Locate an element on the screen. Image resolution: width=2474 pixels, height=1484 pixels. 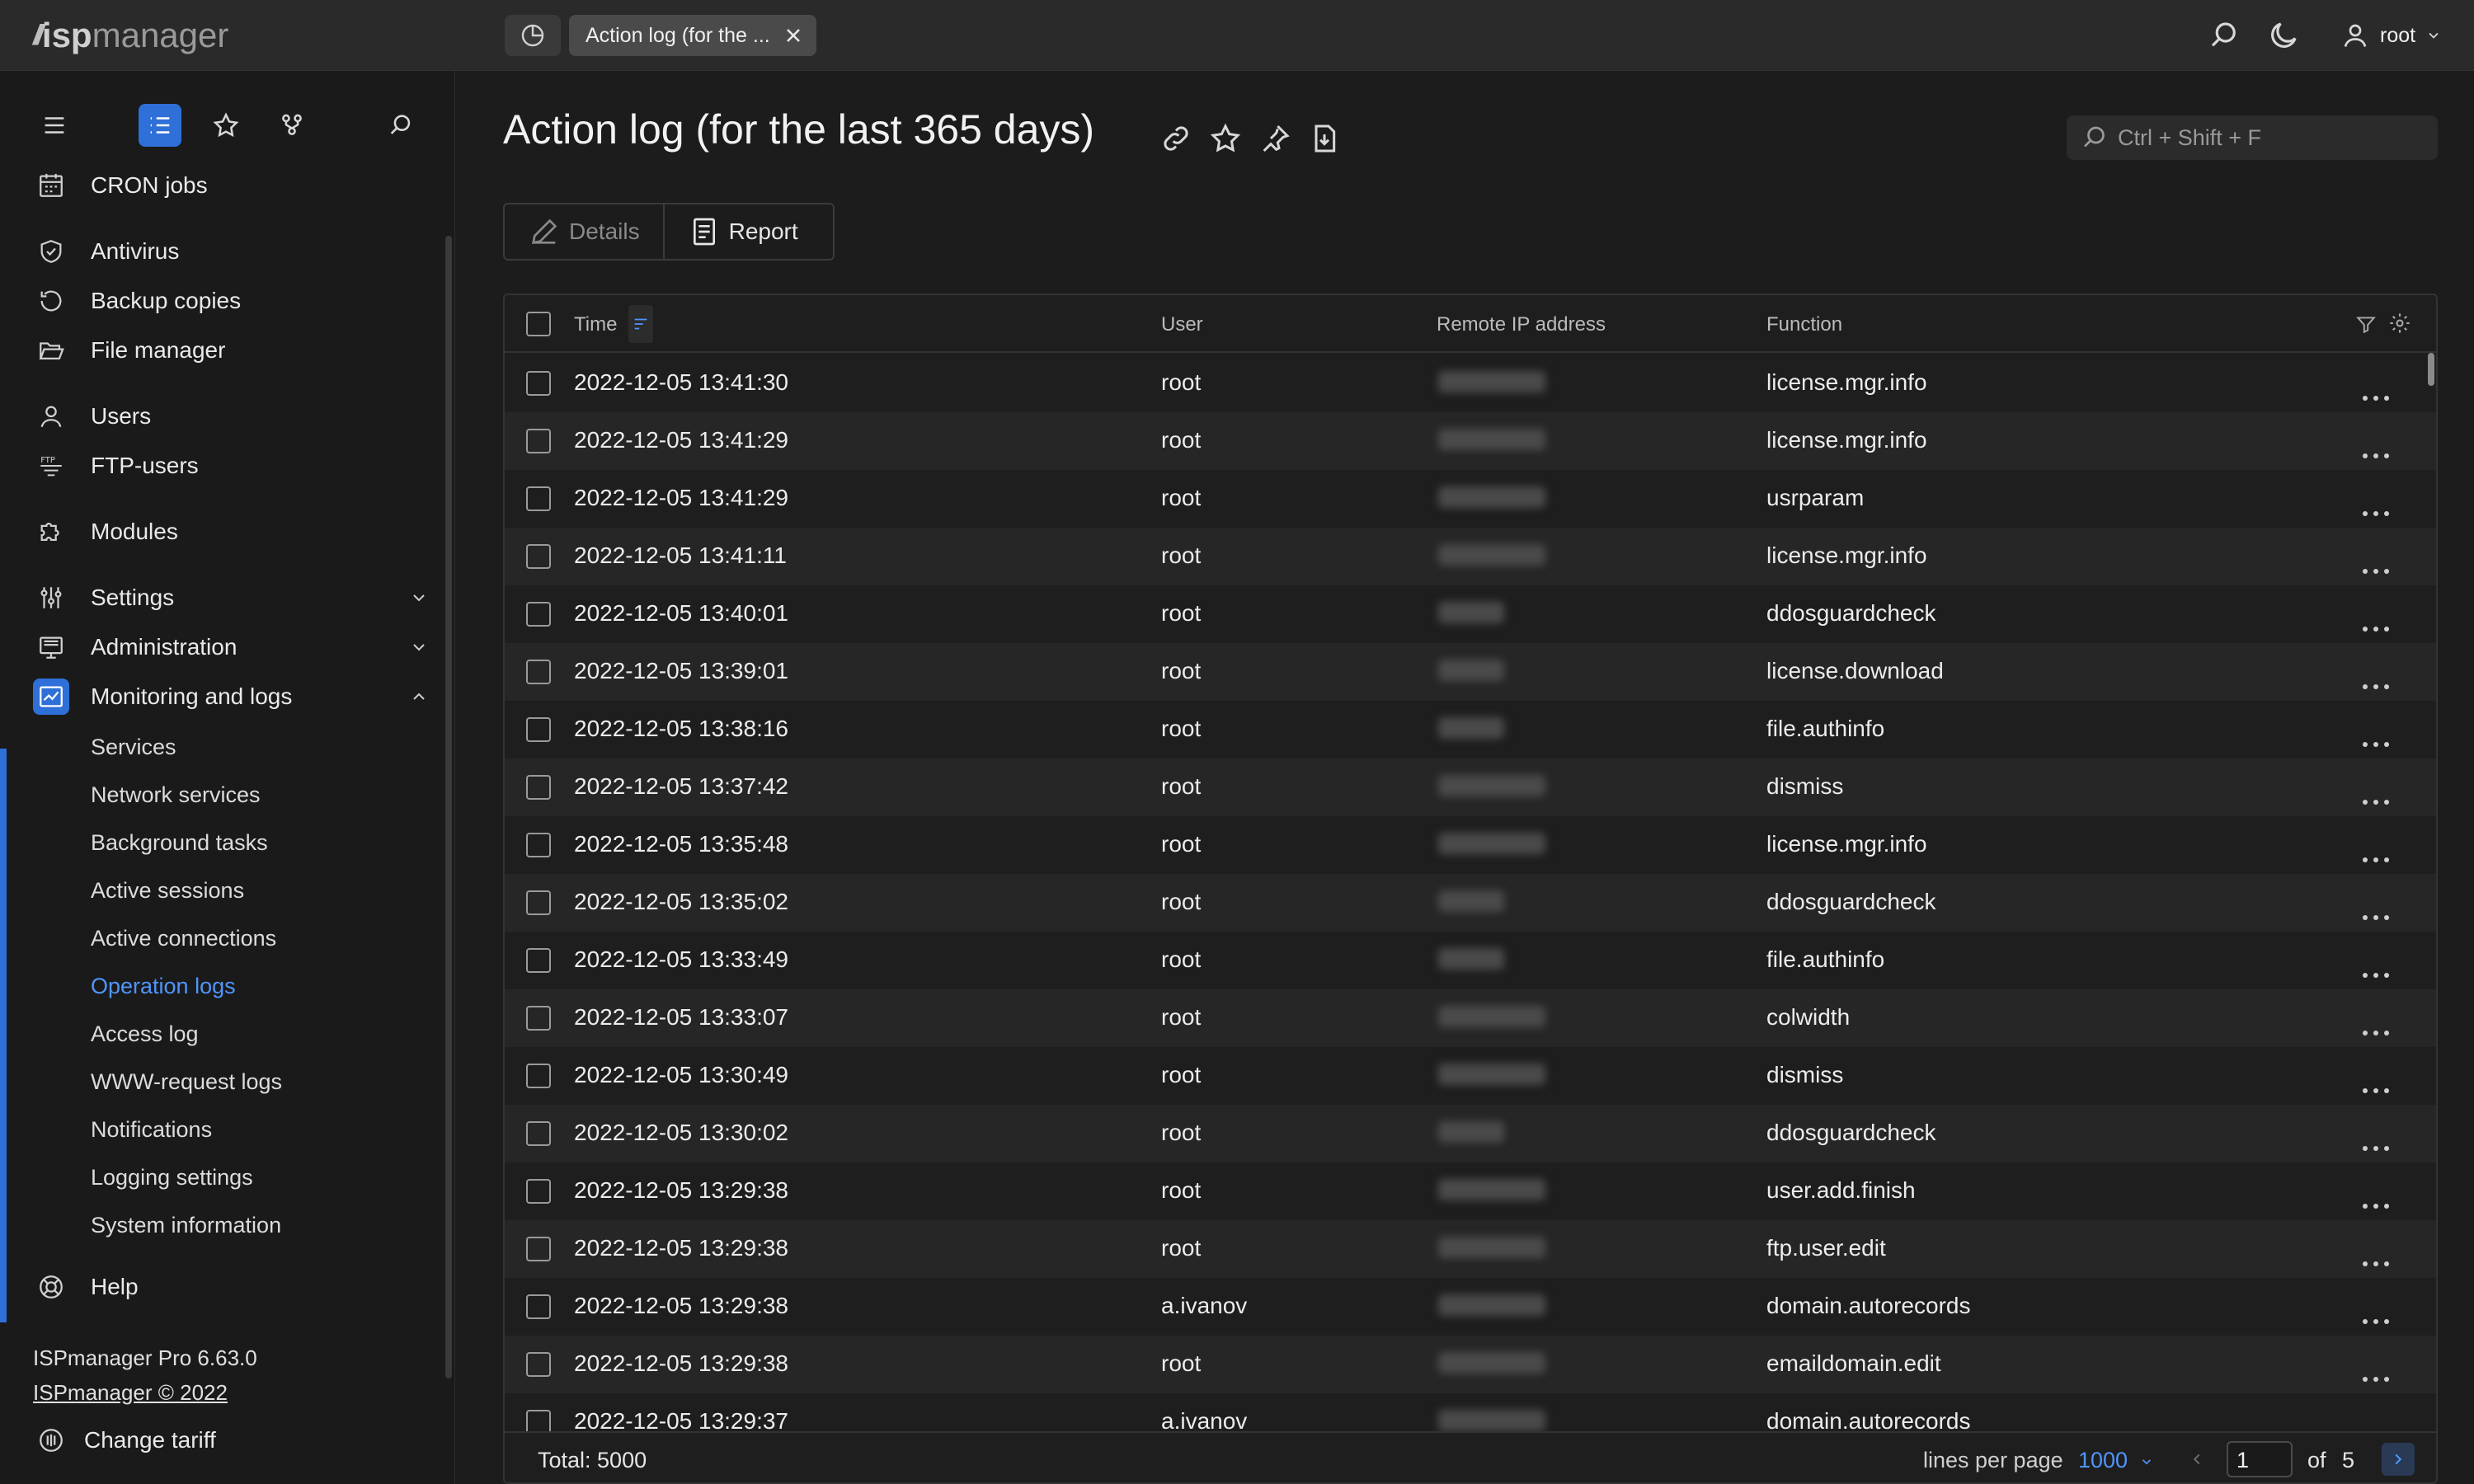
table-row: 2022-12-05 13:30:49 root dismiss is located at coordinates (1470, 1076).